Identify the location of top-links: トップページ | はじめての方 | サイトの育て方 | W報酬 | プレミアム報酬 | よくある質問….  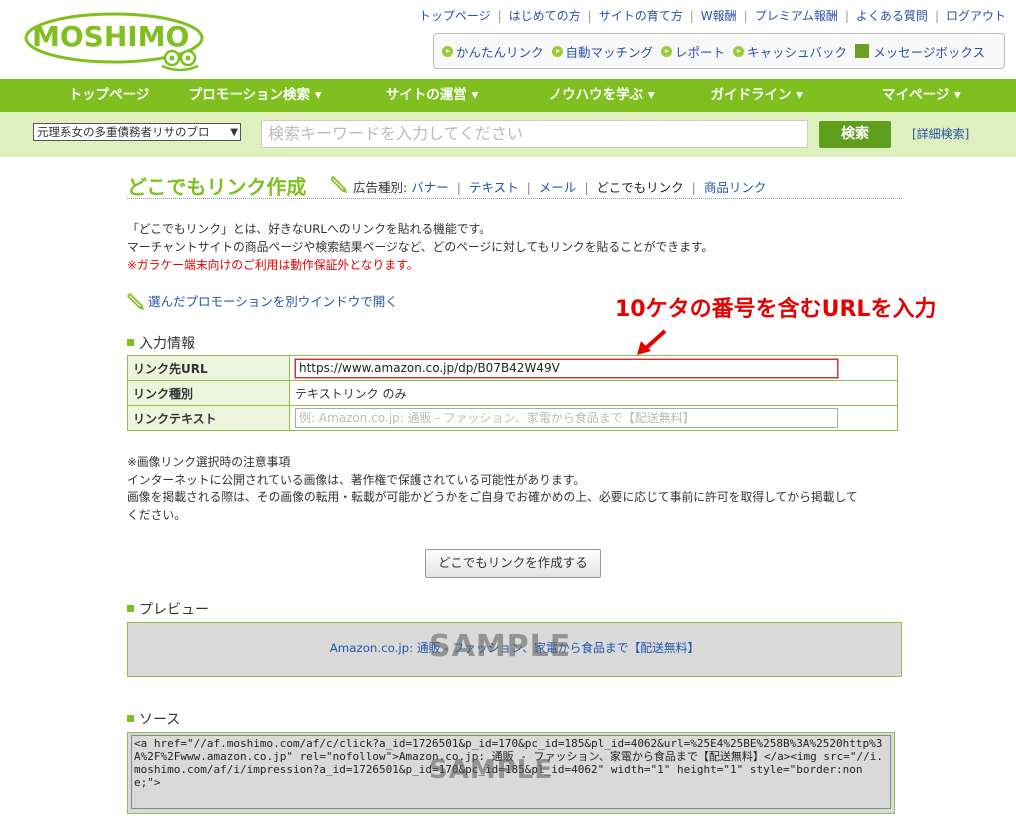
(712, 16).